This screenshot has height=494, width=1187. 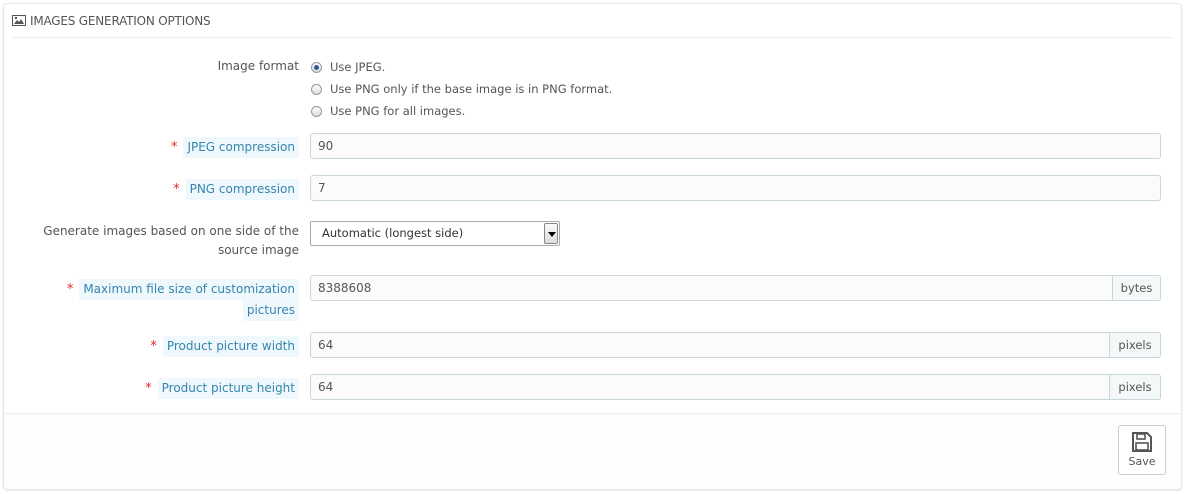 I want to click on select-value: Automatic (longest side), so click(x=393, y=233).